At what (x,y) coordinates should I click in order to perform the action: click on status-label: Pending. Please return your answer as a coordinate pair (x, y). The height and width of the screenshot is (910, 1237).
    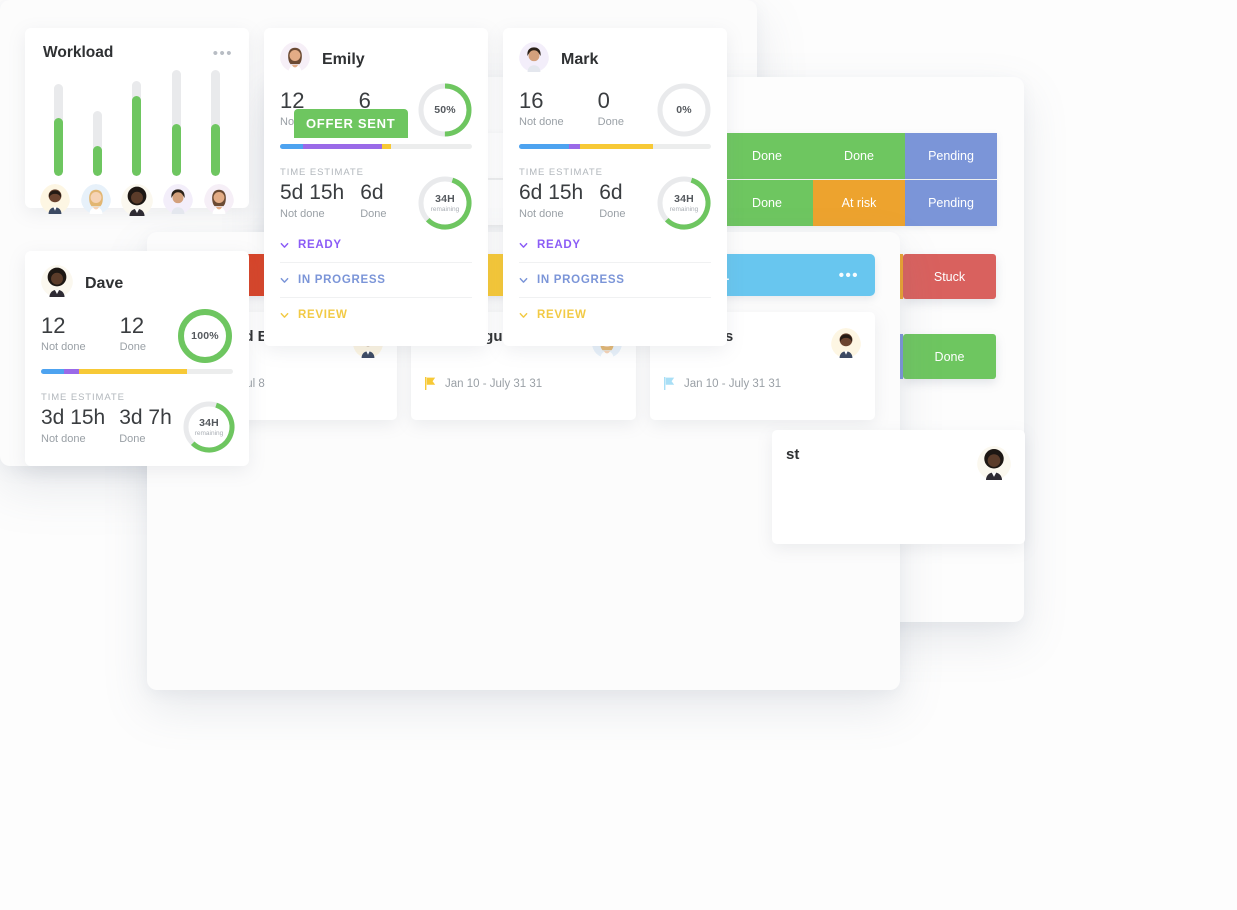
    Looking at the image, I should click on (951, 156).